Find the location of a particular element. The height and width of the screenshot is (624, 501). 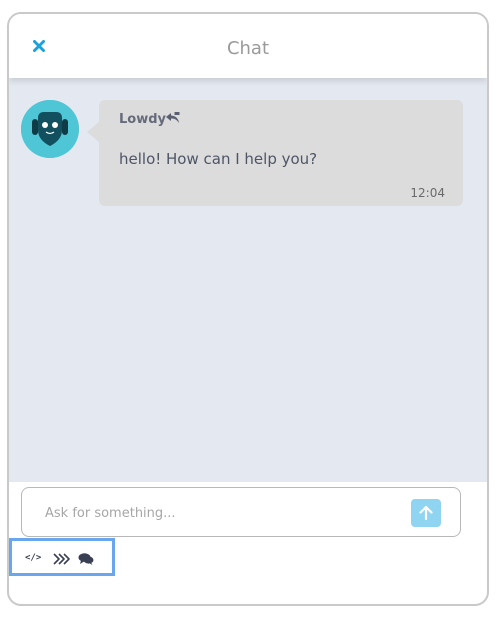

reply-icon is located at coordinates (173, 117).